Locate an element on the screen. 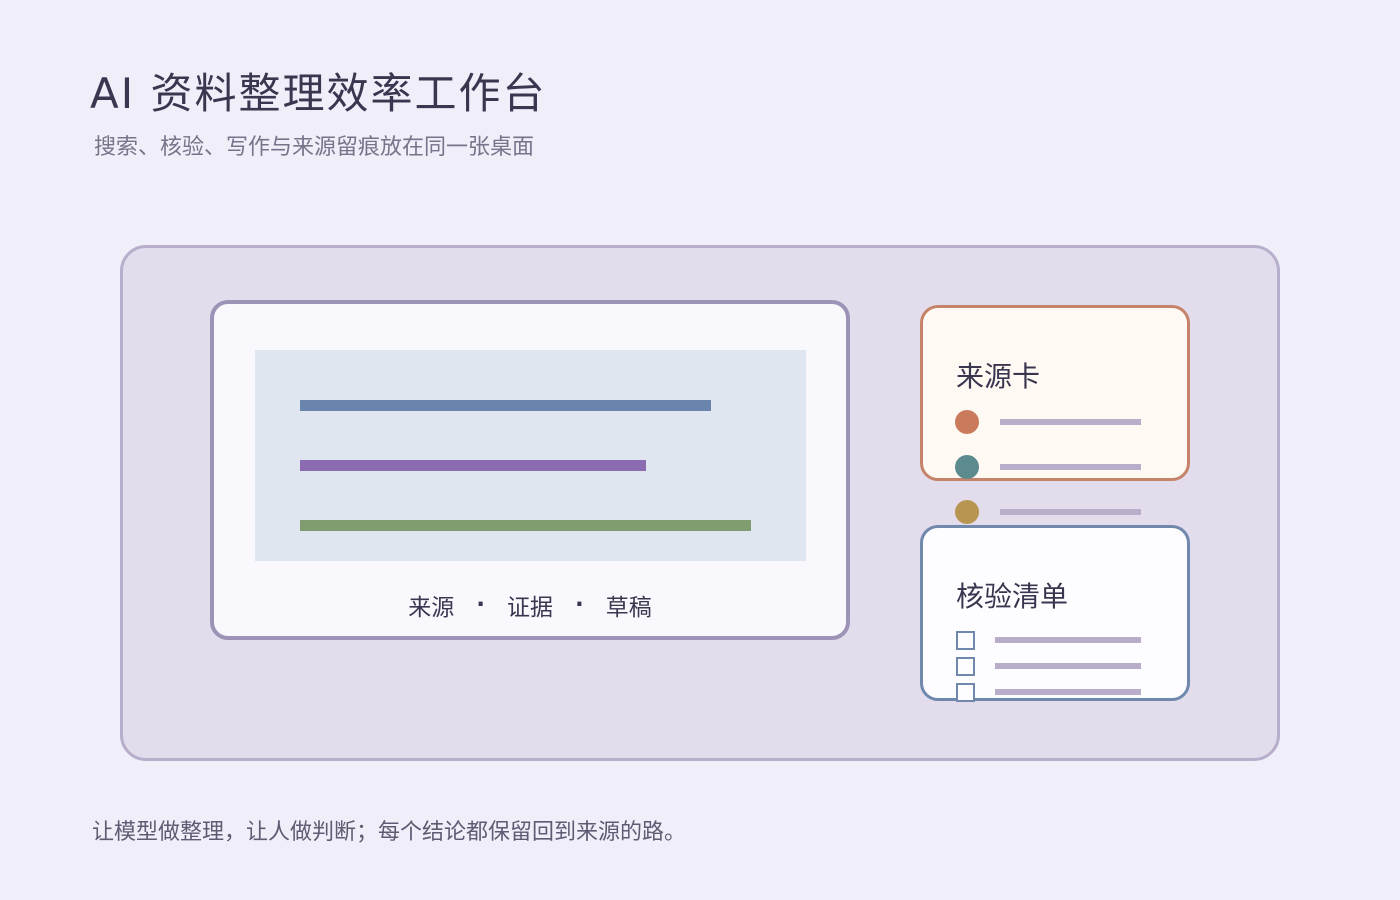 This screenshot has width=1400, height=900. purple-content-bar is located at coordinates (473, 465).